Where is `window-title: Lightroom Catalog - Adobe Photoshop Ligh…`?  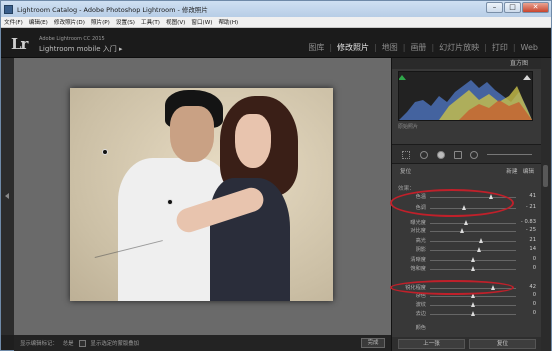 window-title: Lightroom Catalog - Adobe Photoshop Ligh… is located at coordinates (112, 10).